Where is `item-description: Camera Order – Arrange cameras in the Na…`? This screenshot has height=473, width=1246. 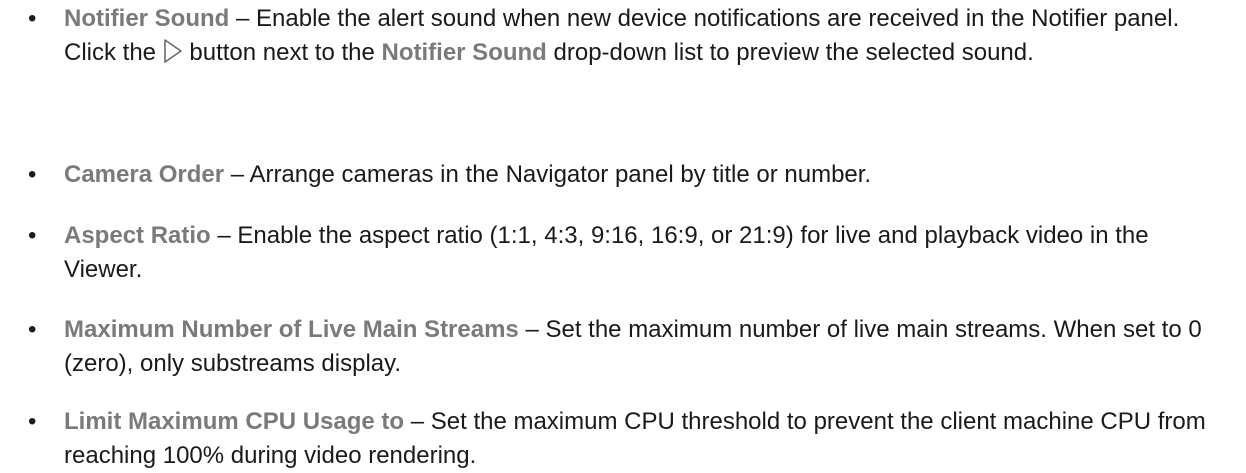 item-description: Camera Order – Arrange cameras in the Na… is located at coordinates (645, 175).